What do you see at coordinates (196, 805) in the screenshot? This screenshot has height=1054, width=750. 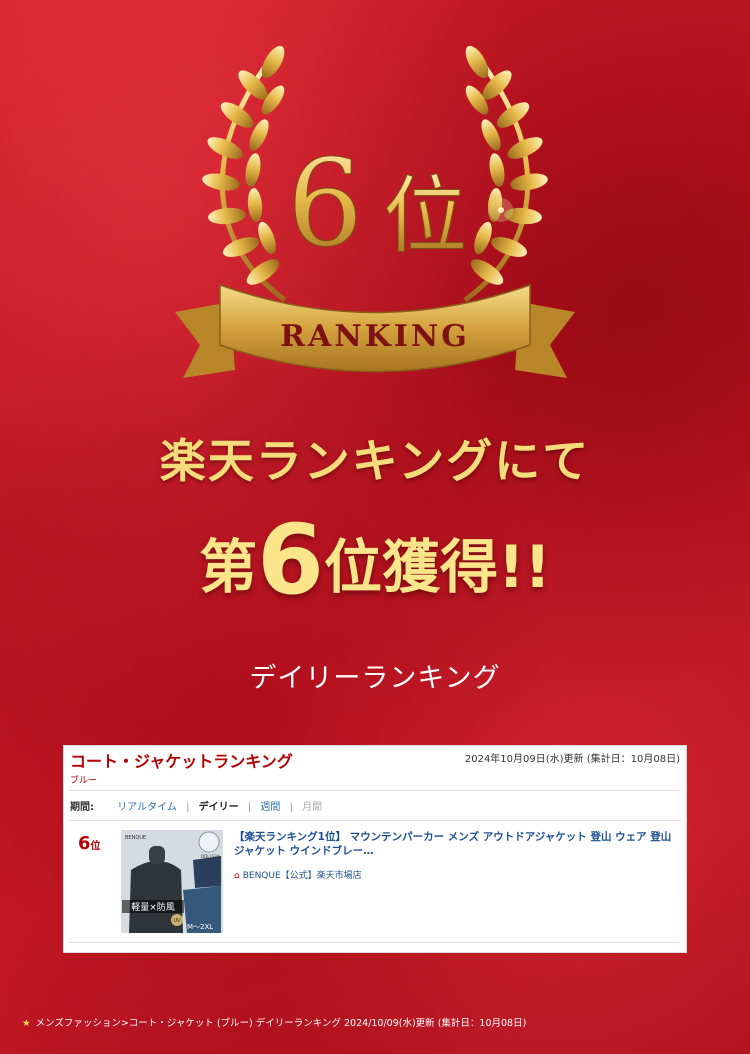 I see `period-selector: 期間: リアルタイム | デイリー | 週間 | 月間` at bounding box center [196, 805].